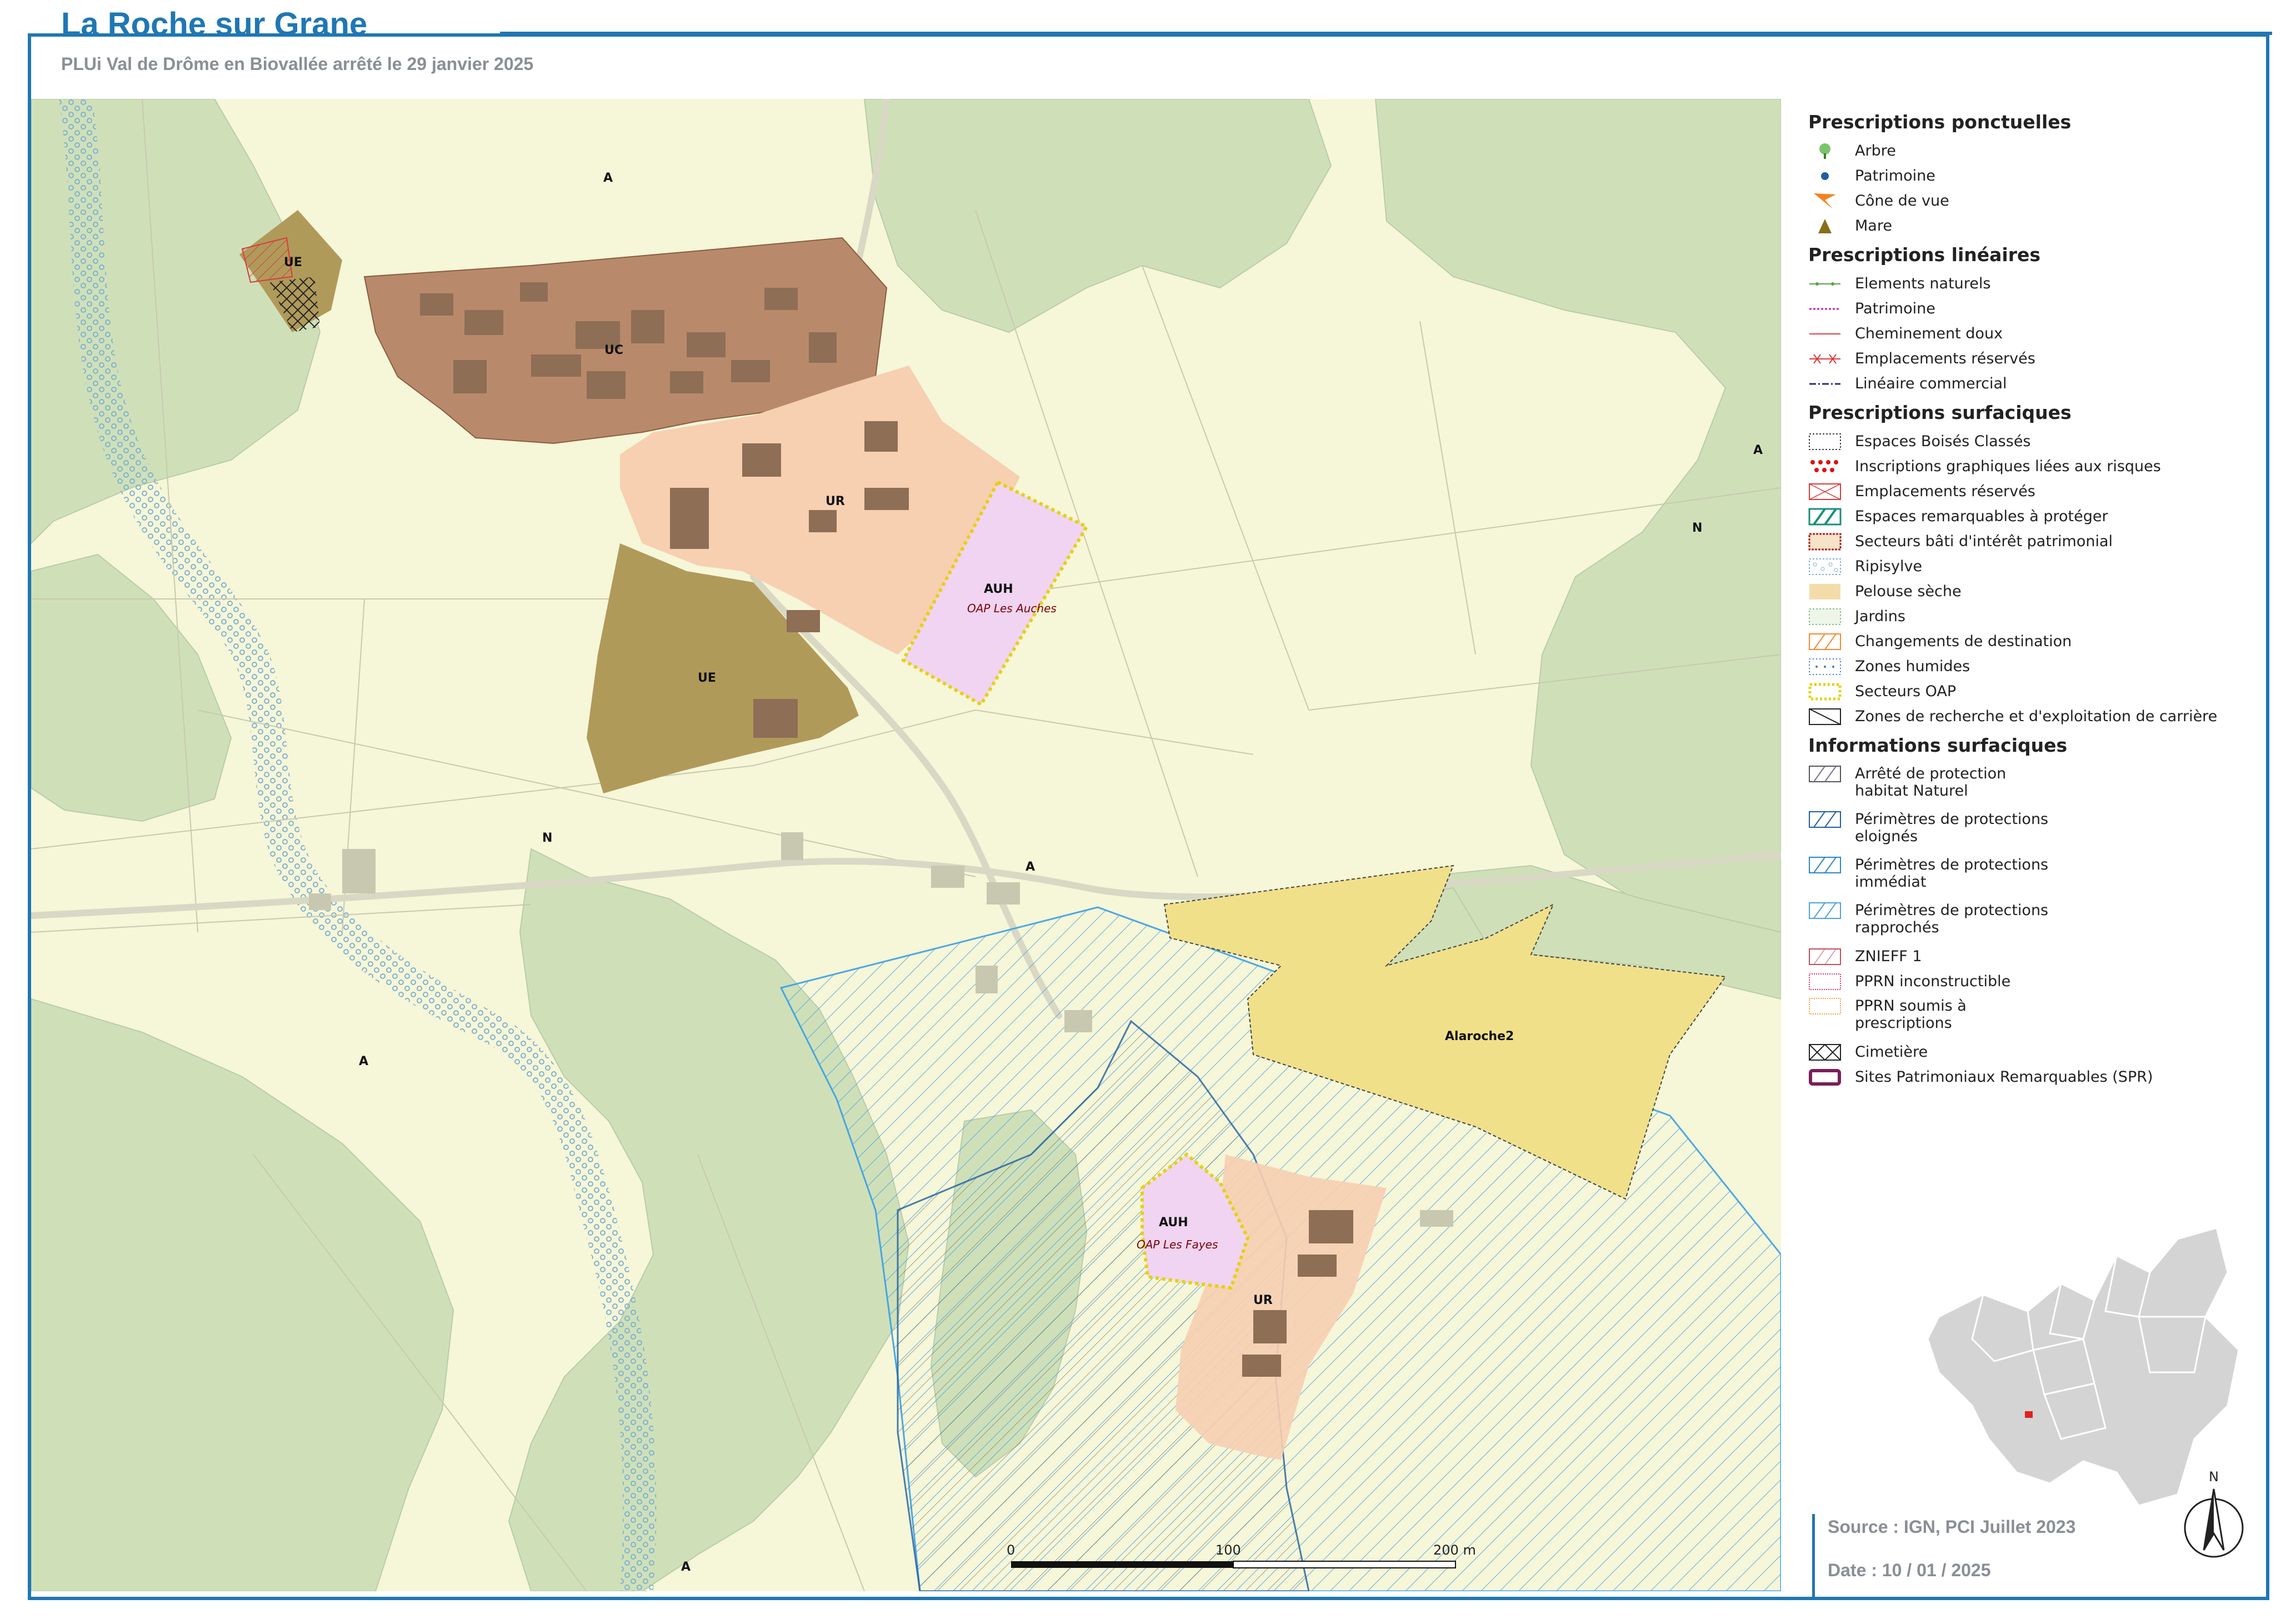  Describe the element at coordinates (2036, 516) in the screenshot. I see `legend-item: Espaces remarquables à protéger` at that location.